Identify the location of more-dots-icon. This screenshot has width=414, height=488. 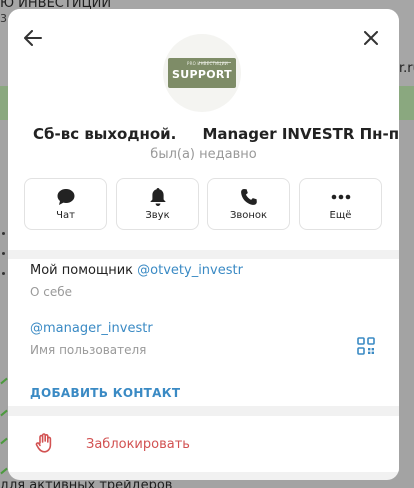
(340, 197).